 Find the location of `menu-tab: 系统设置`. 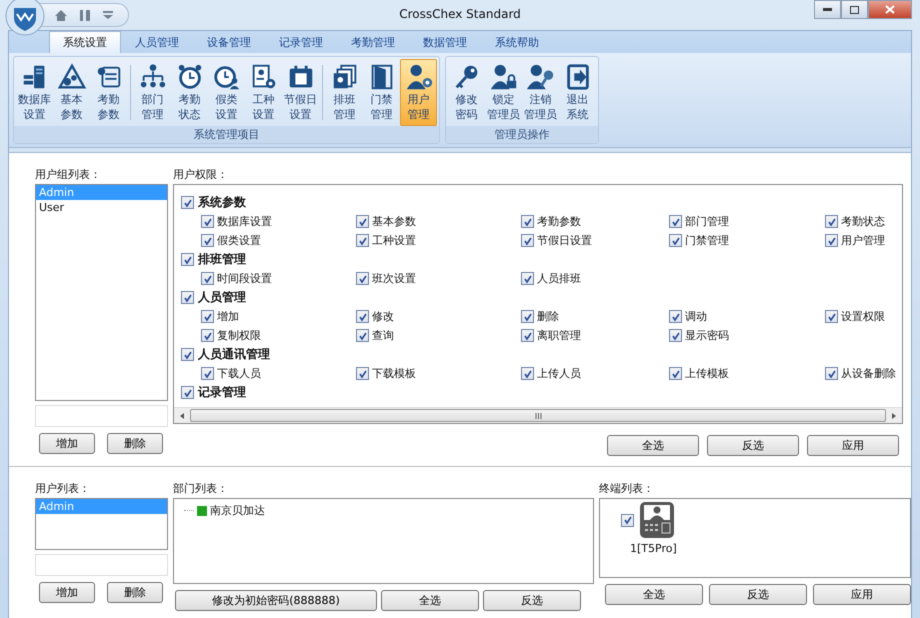

menu-tab: 系统设置 is located at coordinates (85, 42).